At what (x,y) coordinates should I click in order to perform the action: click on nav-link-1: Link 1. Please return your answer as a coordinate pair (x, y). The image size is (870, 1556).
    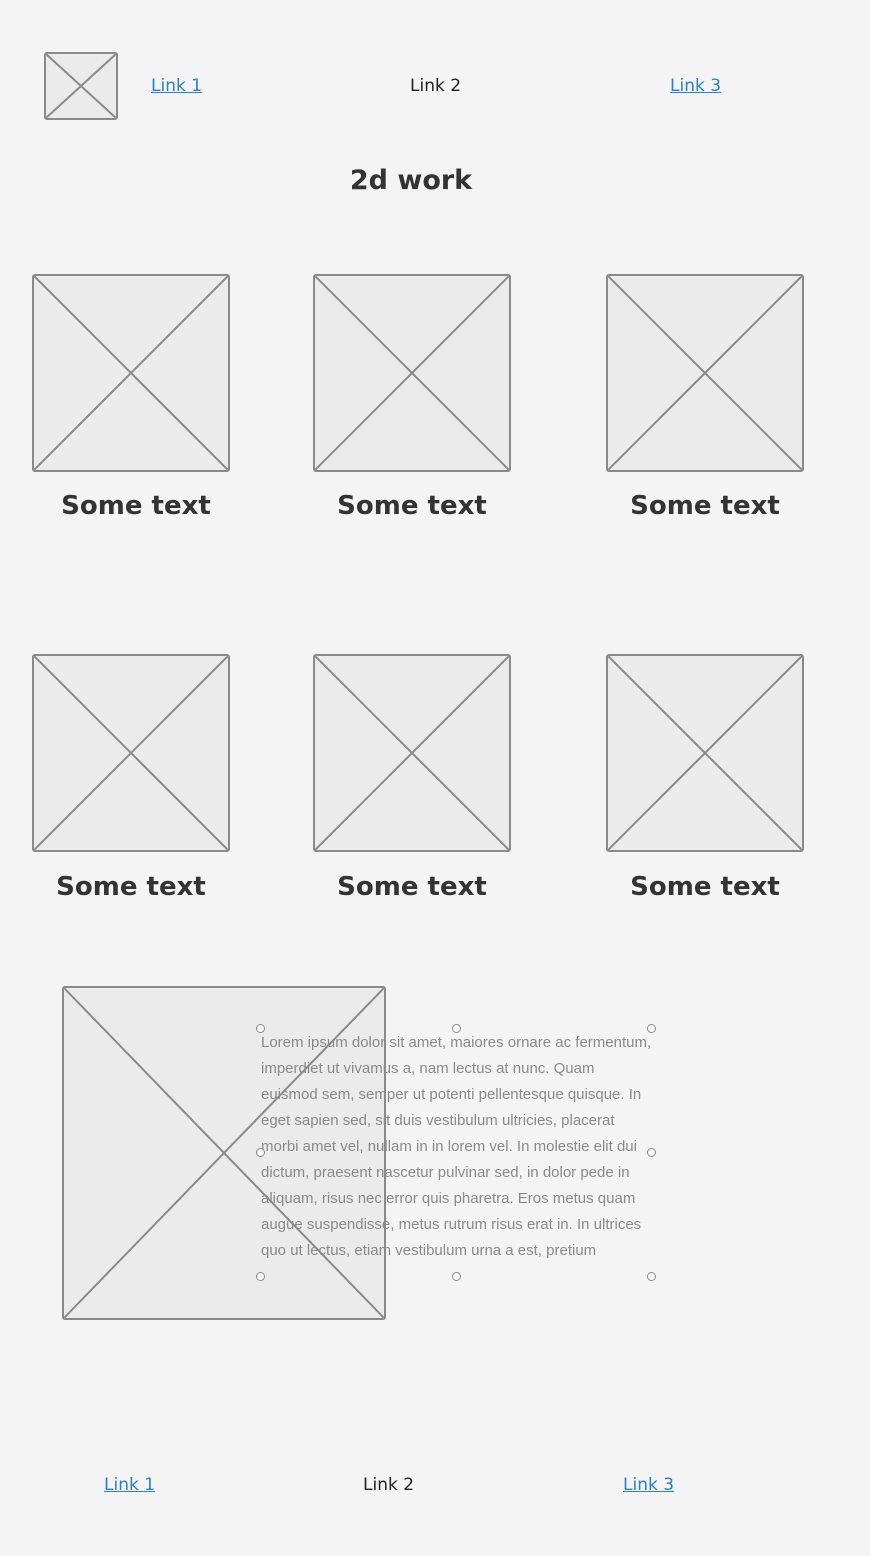
    Looking at the image, I should click on (176, 86).